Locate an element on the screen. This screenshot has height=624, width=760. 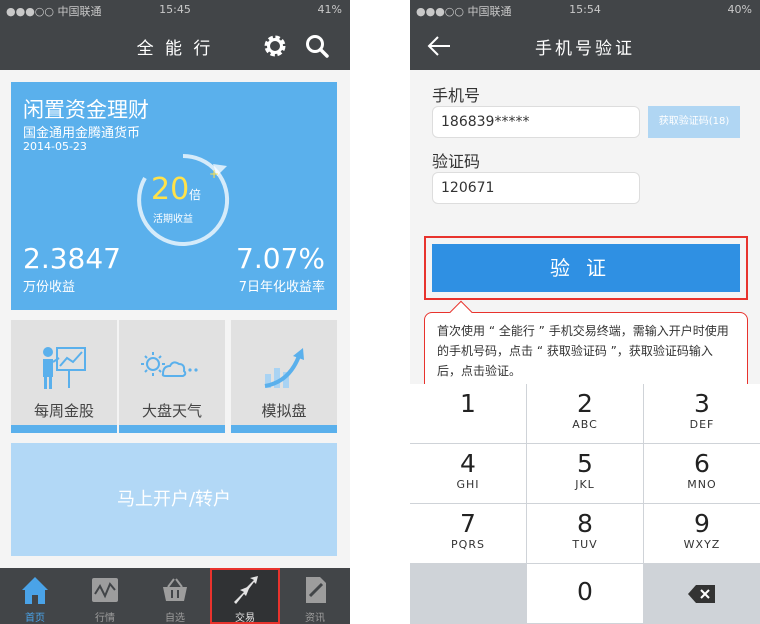
status-time: 15:45 is located at coordinates (175, 9).